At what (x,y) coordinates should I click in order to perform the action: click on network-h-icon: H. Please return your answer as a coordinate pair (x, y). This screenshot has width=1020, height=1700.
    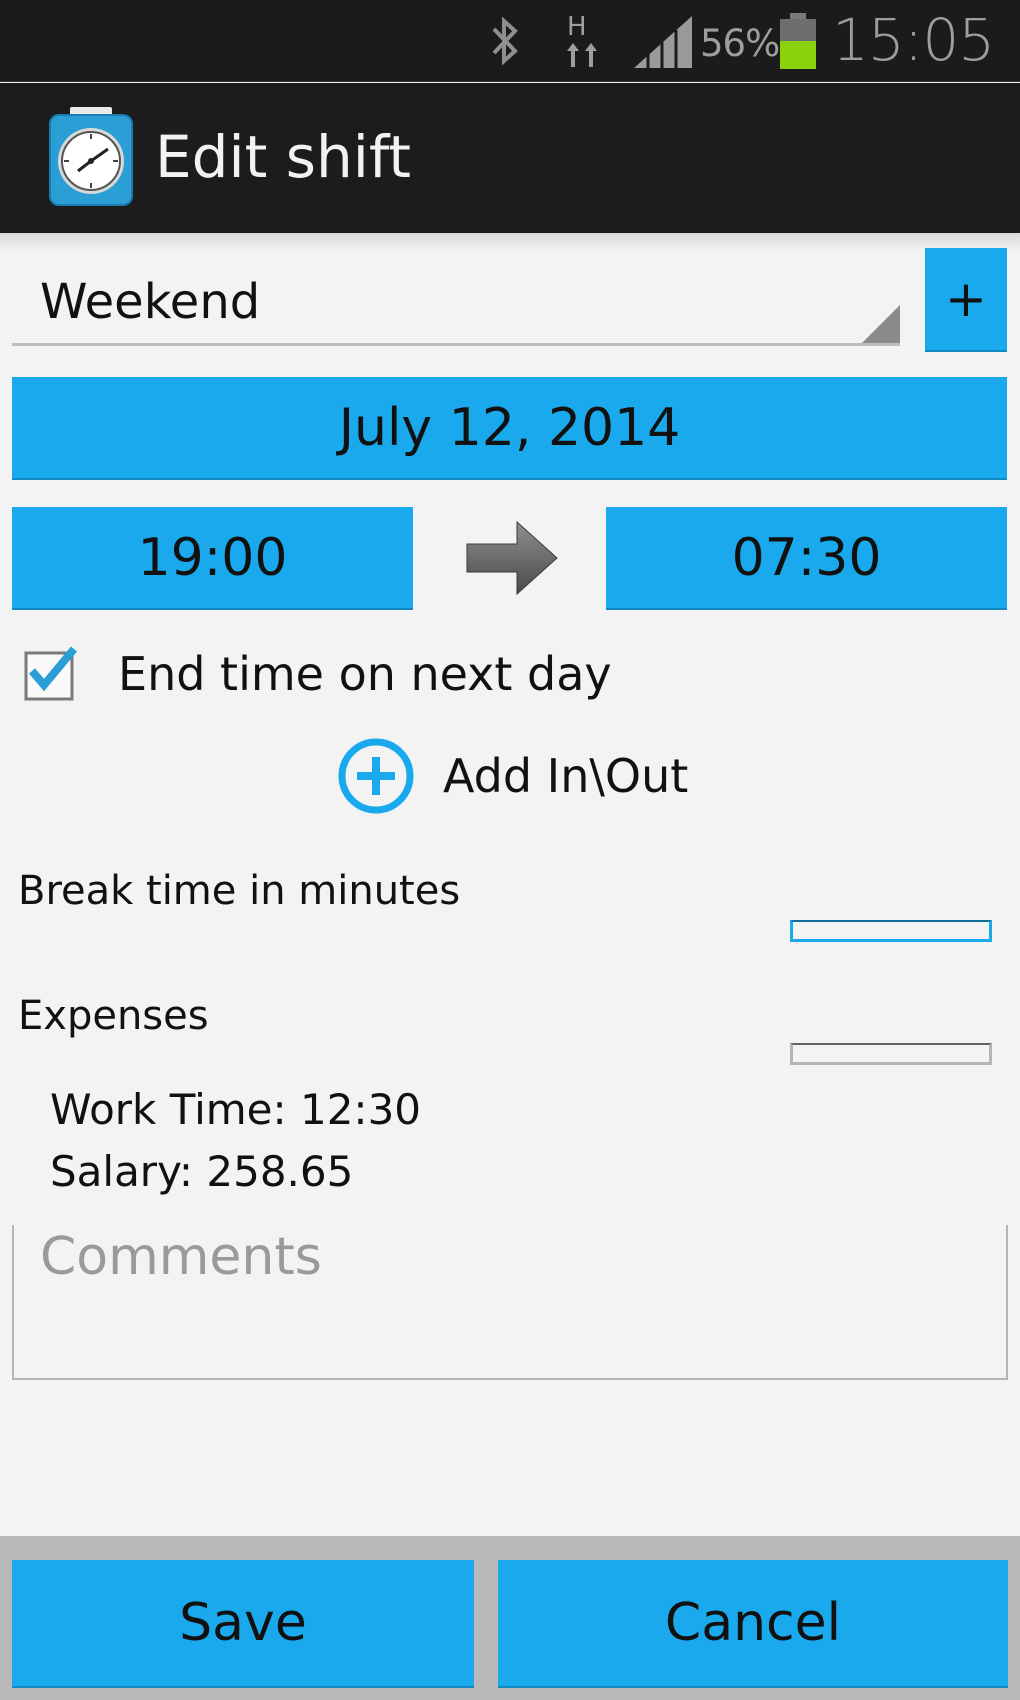
    Looking at the image, I should click on (587, 41).